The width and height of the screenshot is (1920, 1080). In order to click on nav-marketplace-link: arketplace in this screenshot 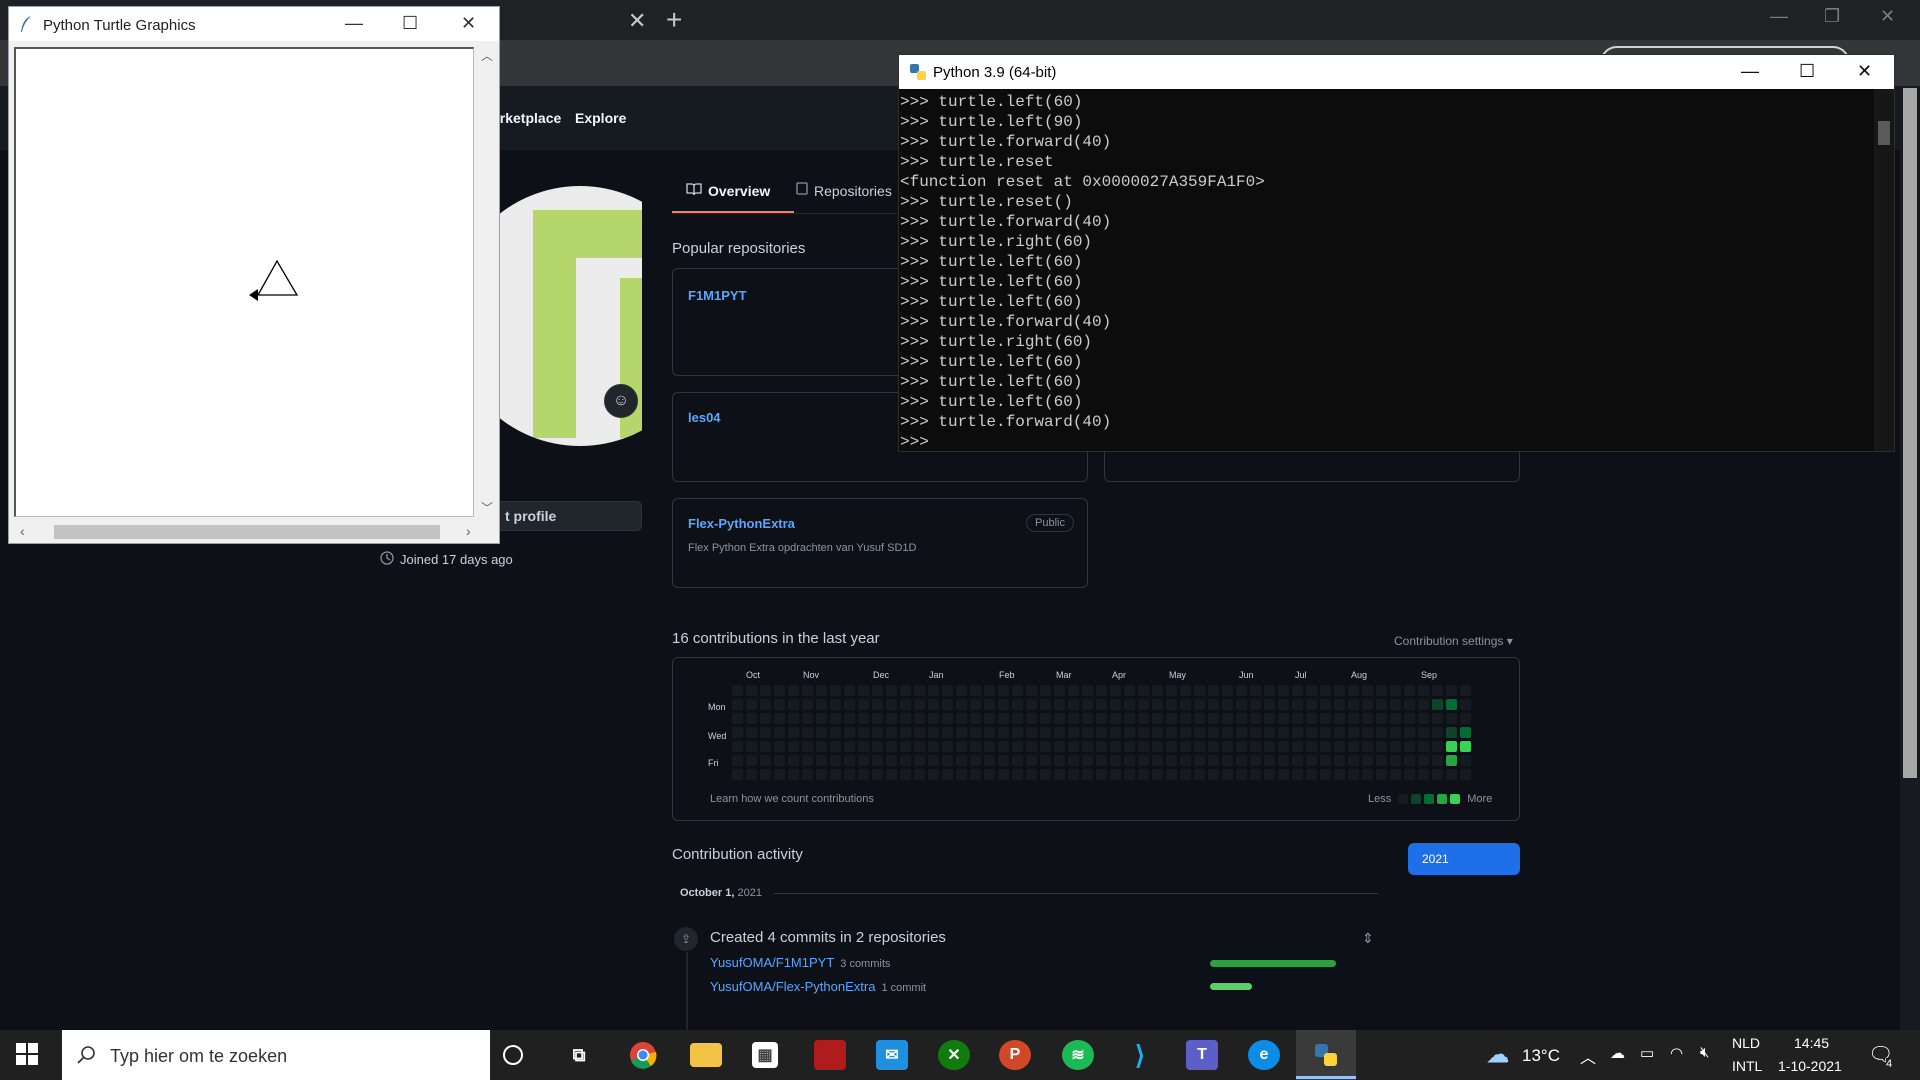, I will do `click(526, 118)`.